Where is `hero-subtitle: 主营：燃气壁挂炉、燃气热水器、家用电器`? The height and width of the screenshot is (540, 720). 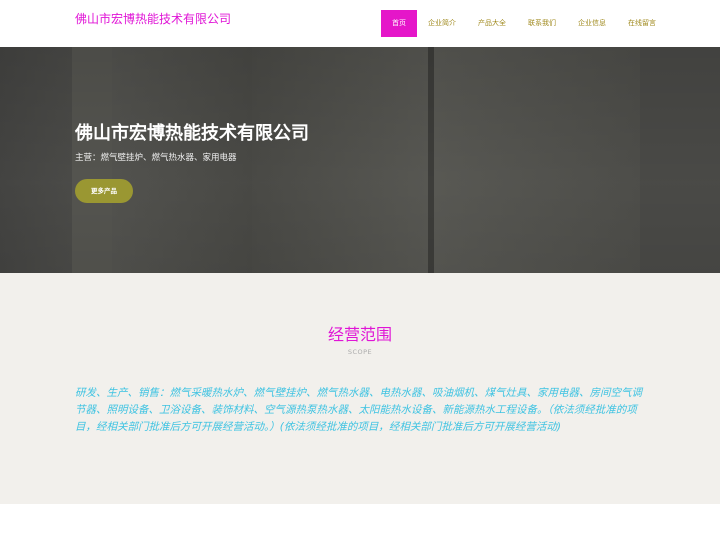
hero-subtitle: 主营：燃气壁挂炉、燃气热水器、家用电器 is located at coordinates (156, 158).